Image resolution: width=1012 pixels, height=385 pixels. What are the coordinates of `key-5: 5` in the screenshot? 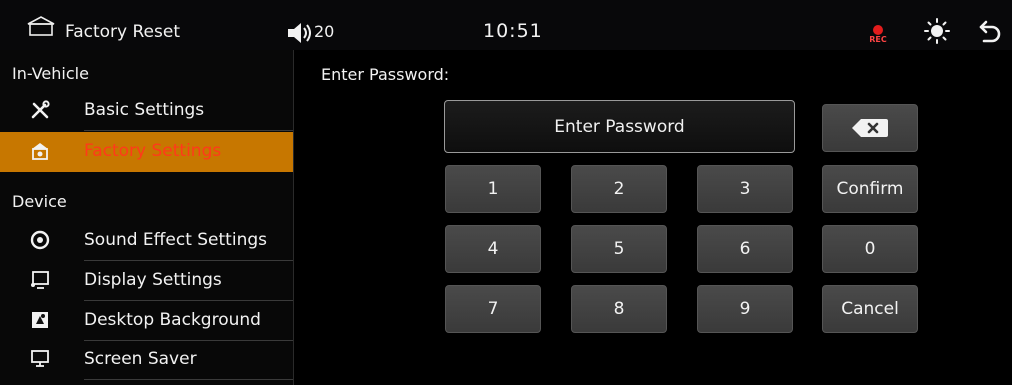 It's located at (619, 249).